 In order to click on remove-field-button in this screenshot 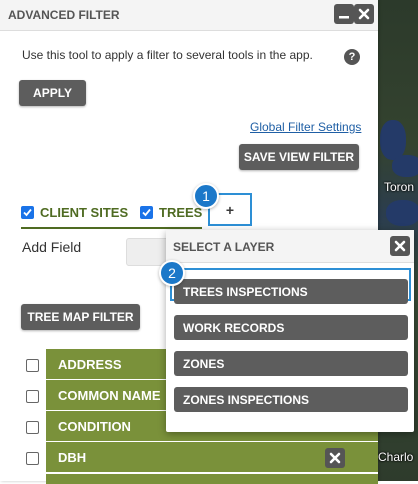, I will do `click(335, 458)`.